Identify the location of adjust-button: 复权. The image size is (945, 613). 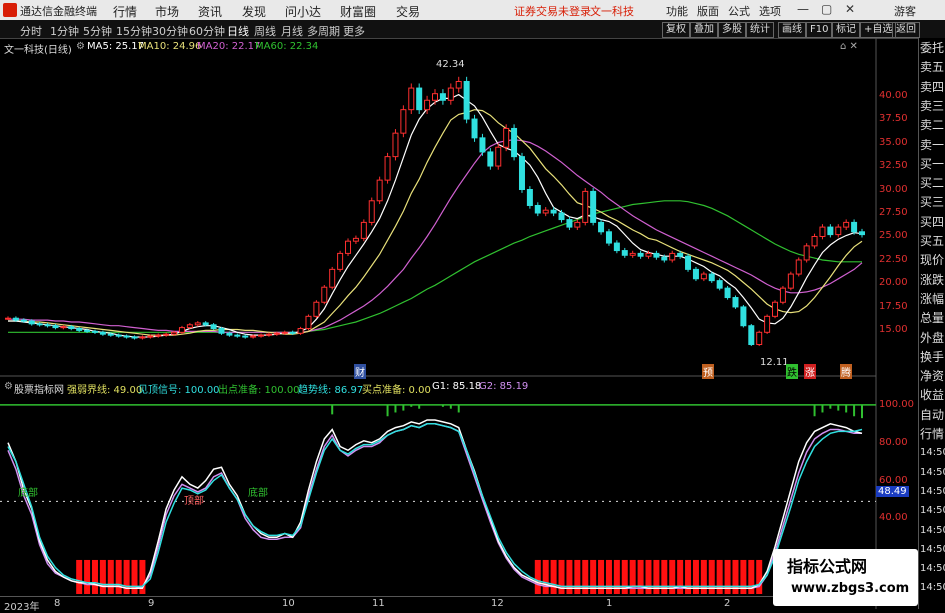
(676, 30).